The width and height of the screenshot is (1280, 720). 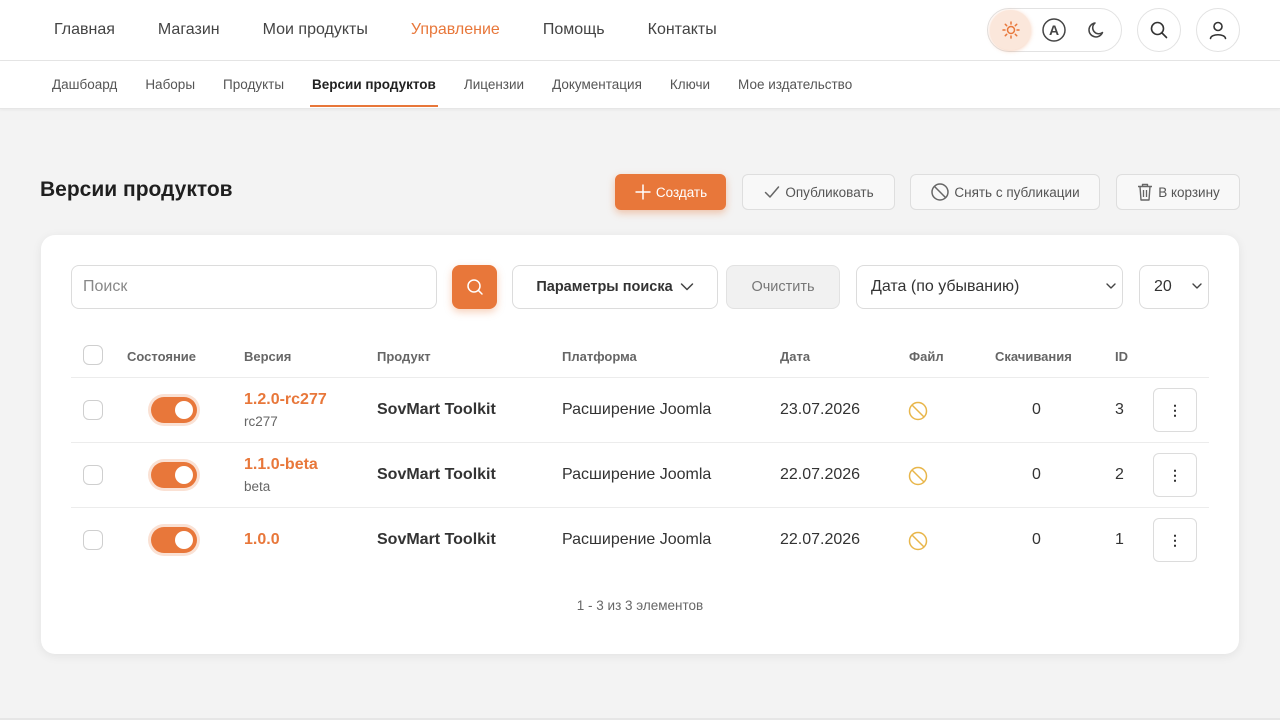 What do you see at coordinates (1119, 409) in the screenshot?
I see `row-id: 3` at bounding box center [1119, 409].